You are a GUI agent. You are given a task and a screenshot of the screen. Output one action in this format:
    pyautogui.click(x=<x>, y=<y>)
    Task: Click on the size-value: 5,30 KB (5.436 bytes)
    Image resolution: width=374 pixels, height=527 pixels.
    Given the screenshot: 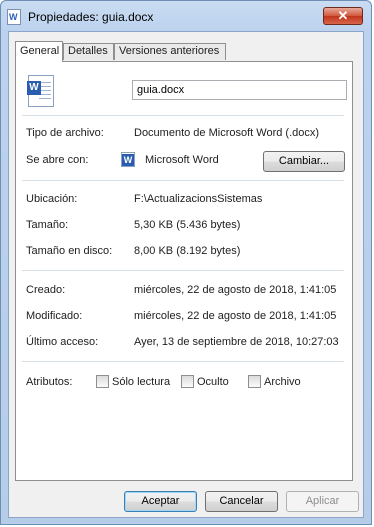 What is the action you would take?
    pyautogui.click(x=187, y=225)
    